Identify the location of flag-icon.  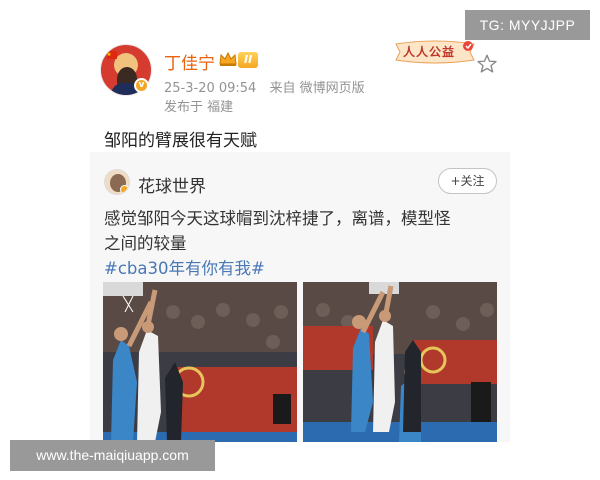
(112, 55).